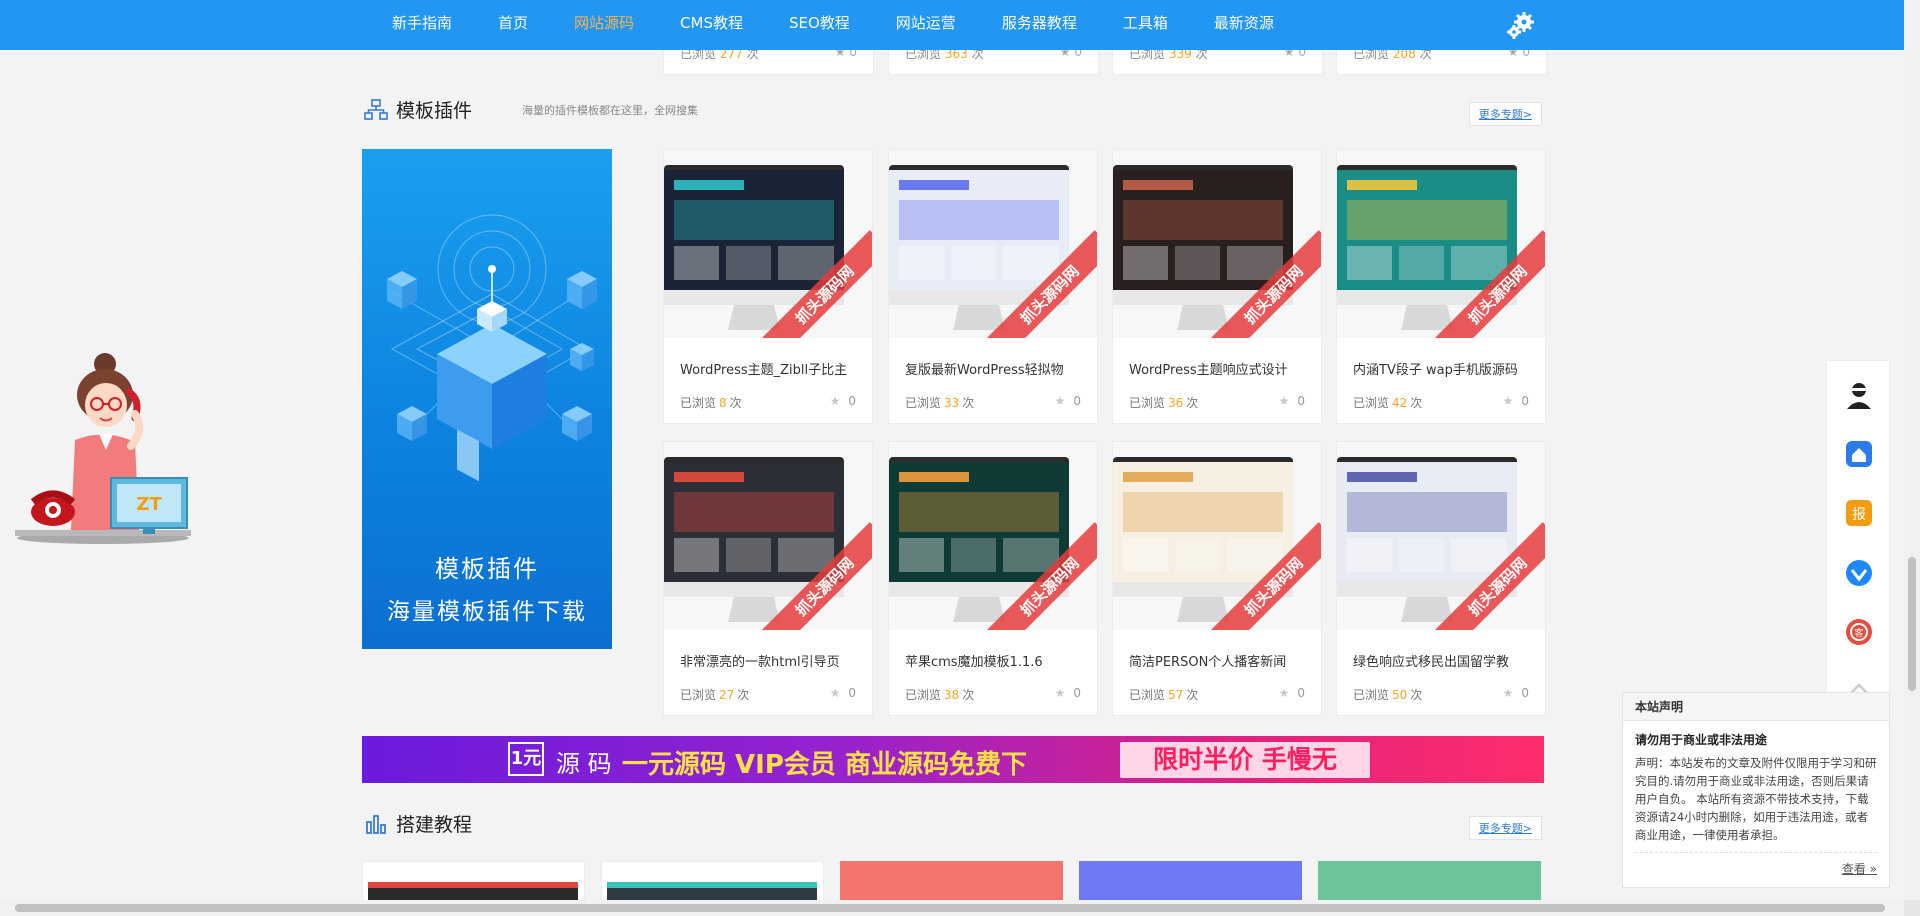  Describe the element at coordinates (376, 109) in the screenshot. I see `sitemap-icon` at that location.